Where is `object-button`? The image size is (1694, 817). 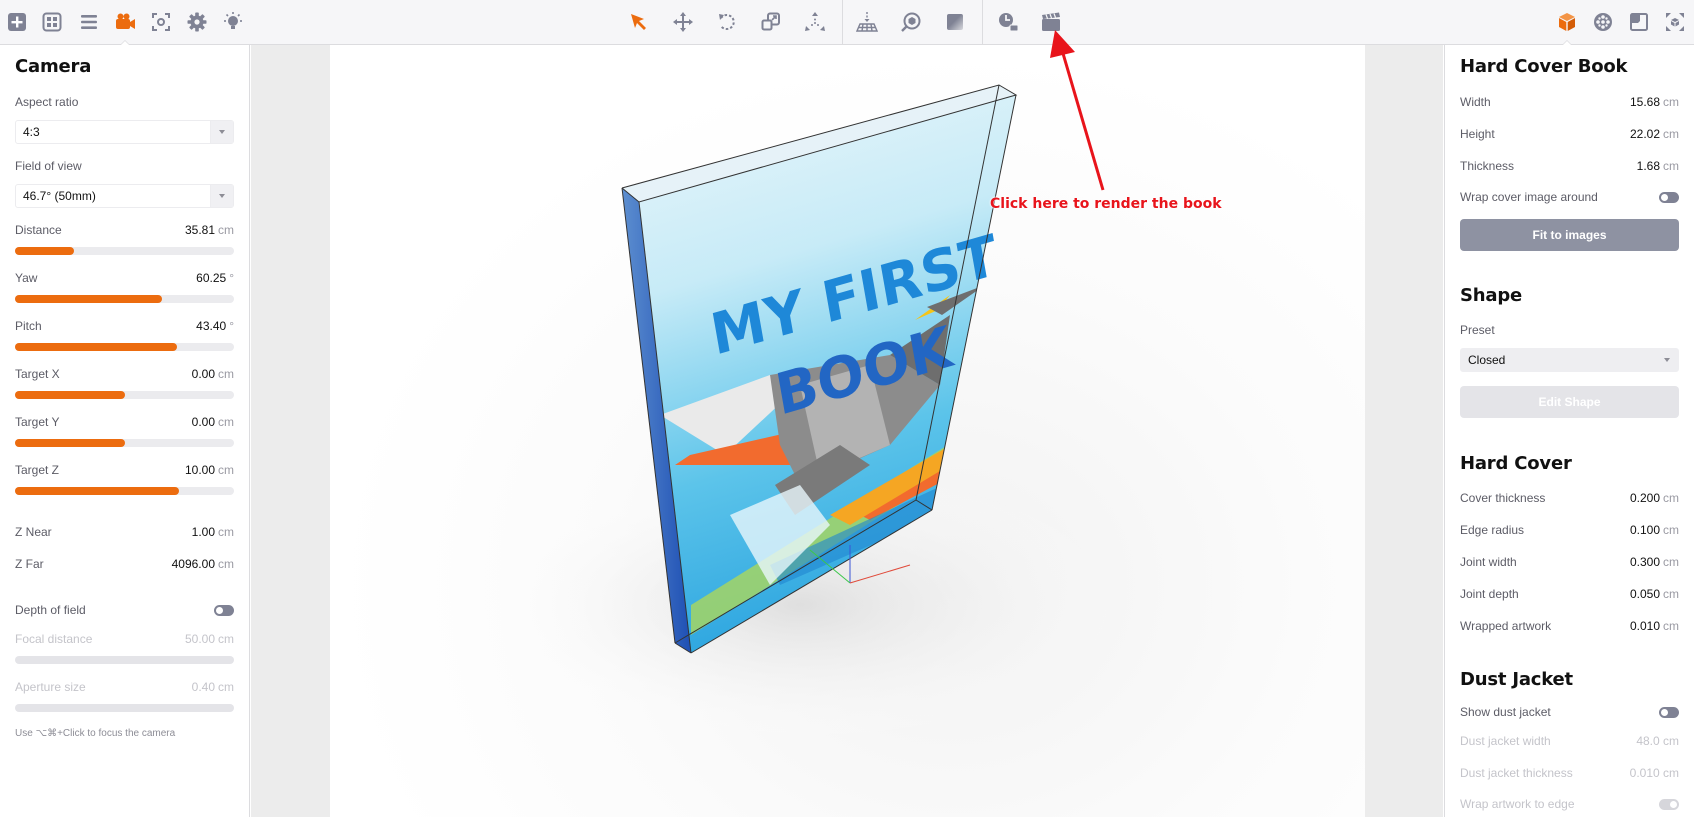
object-button is located at coordinates (1567, 22).